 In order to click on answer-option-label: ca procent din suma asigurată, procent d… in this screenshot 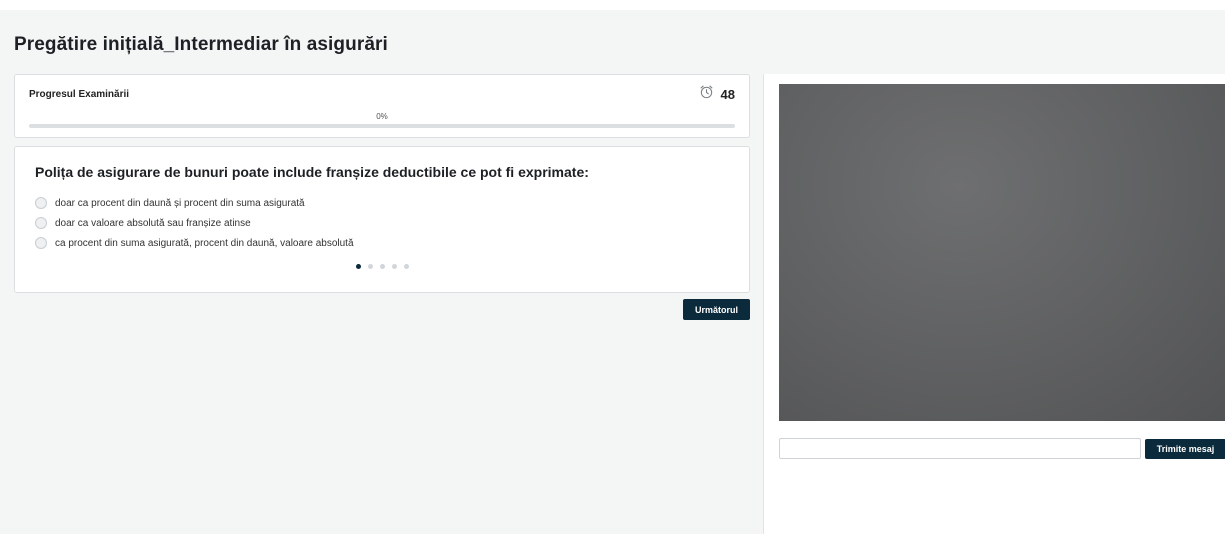, I will do `click(204, 243)`.